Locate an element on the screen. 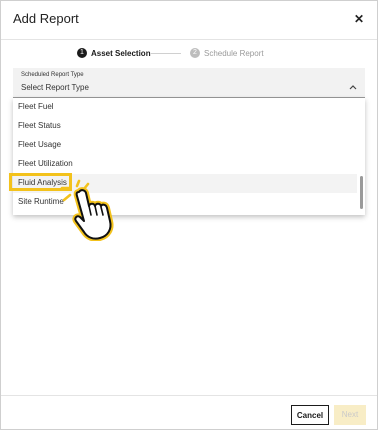  option-site-runtime: Site Runtime is located at coordinates (185, 202).